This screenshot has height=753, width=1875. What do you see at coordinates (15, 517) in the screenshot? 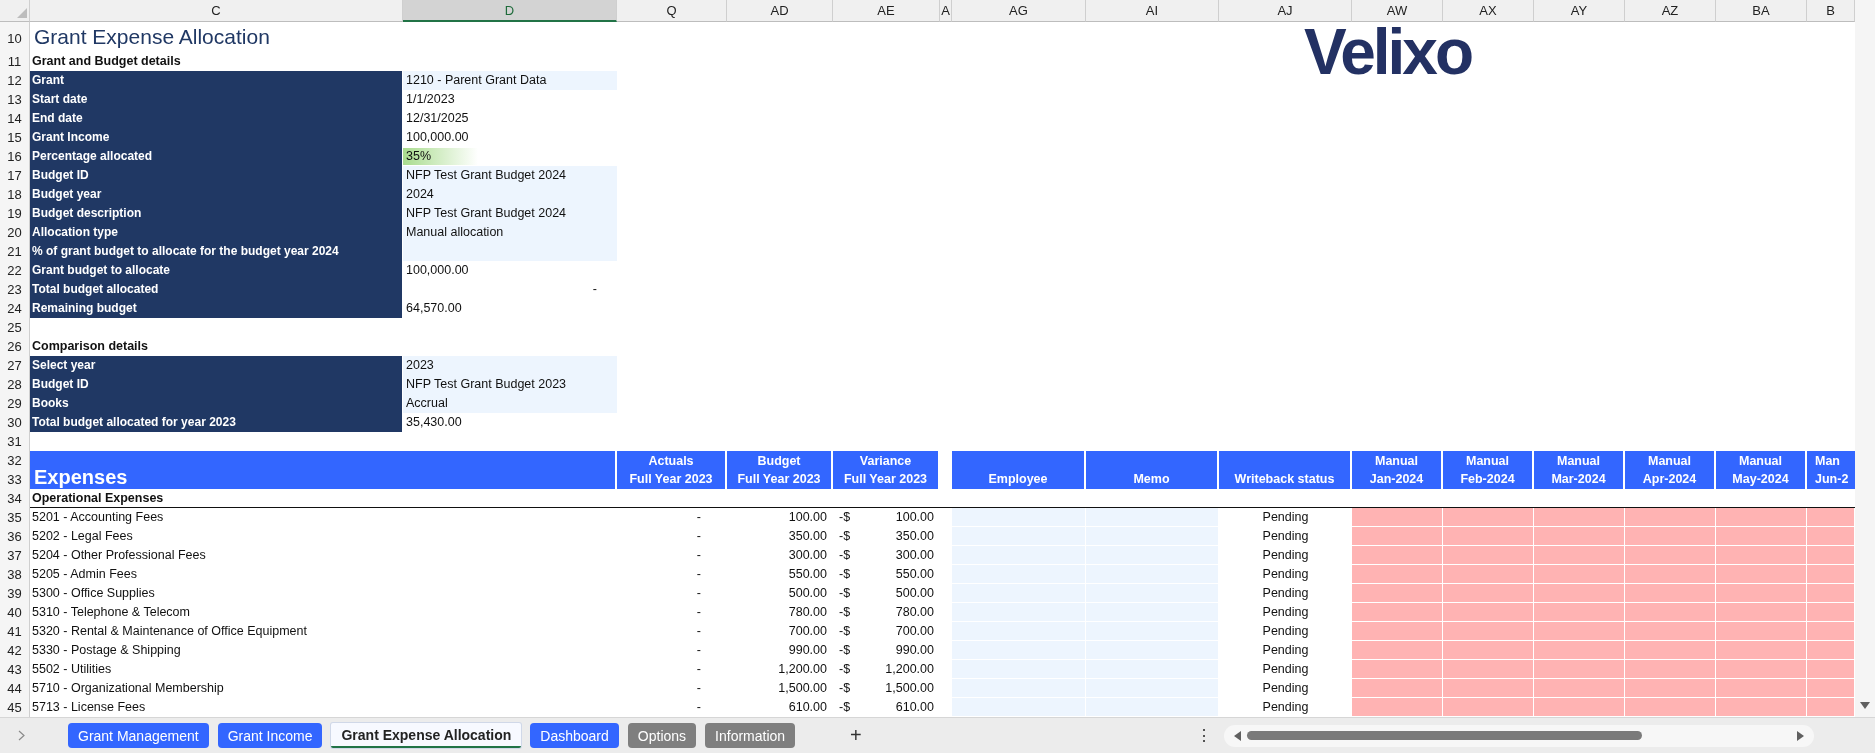
I see `row-header: 35` at bounding box center [15, 517].